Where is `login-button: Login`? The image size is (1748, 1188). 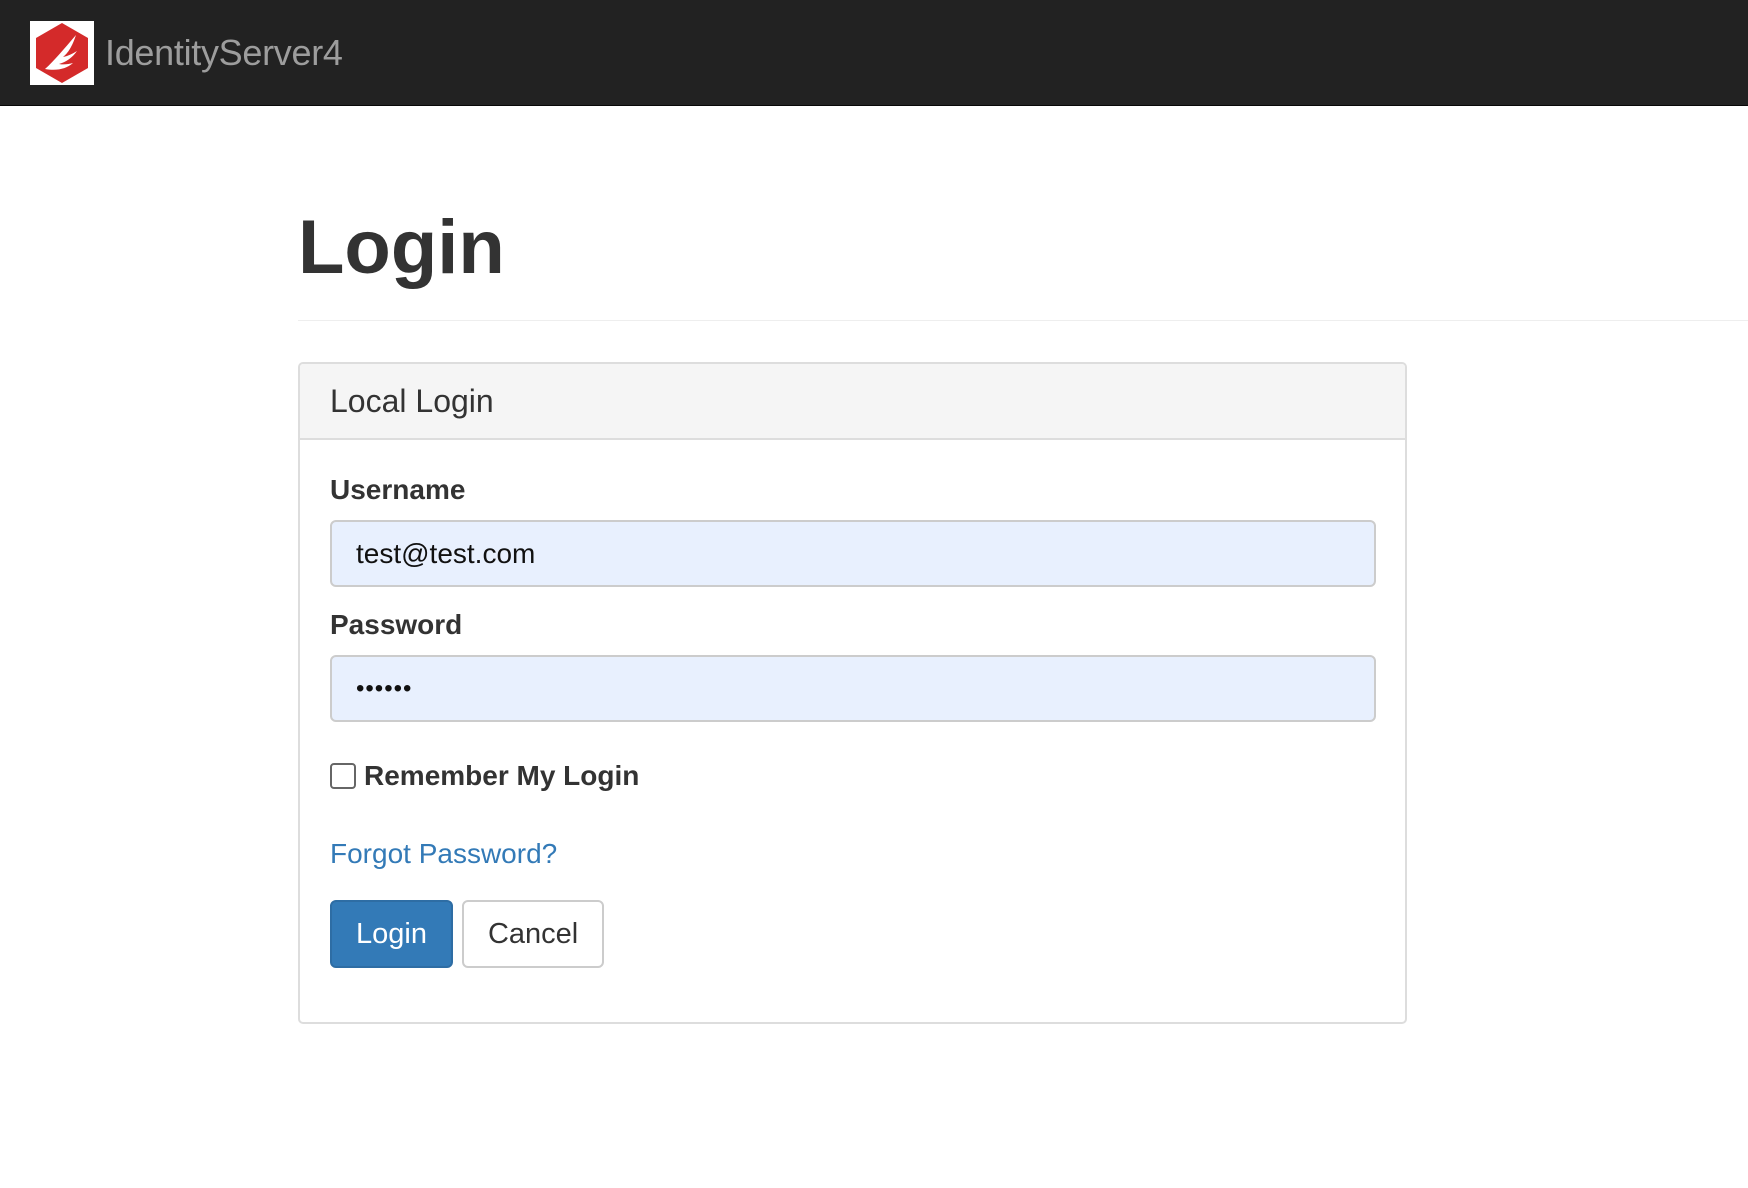 login-button: Login is located at coordinates (391, 934).